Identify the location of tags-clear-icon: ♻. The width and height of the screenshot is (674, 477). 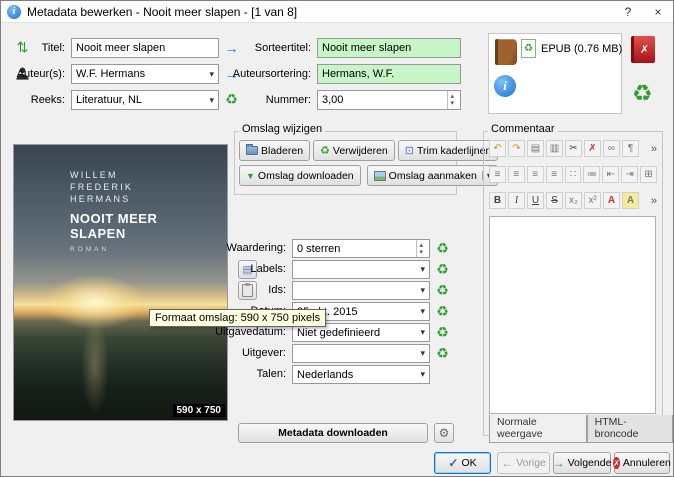
(442, 269).